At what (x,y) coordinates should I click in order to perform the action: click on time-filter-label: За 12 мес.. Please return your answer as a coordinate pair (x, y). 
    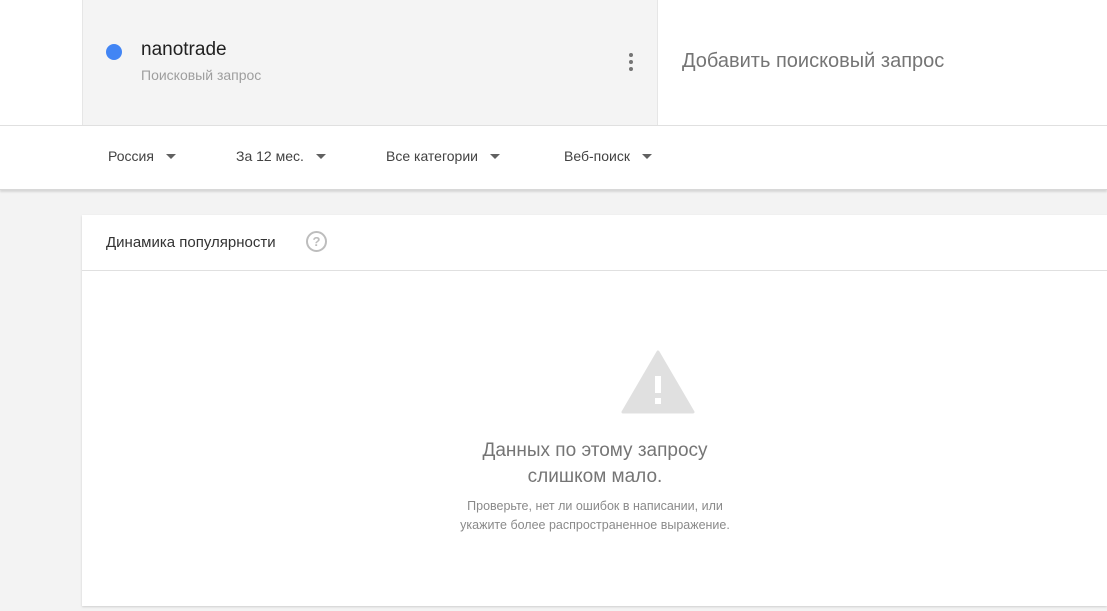
    Looking at the image, I should click on (270, 156).